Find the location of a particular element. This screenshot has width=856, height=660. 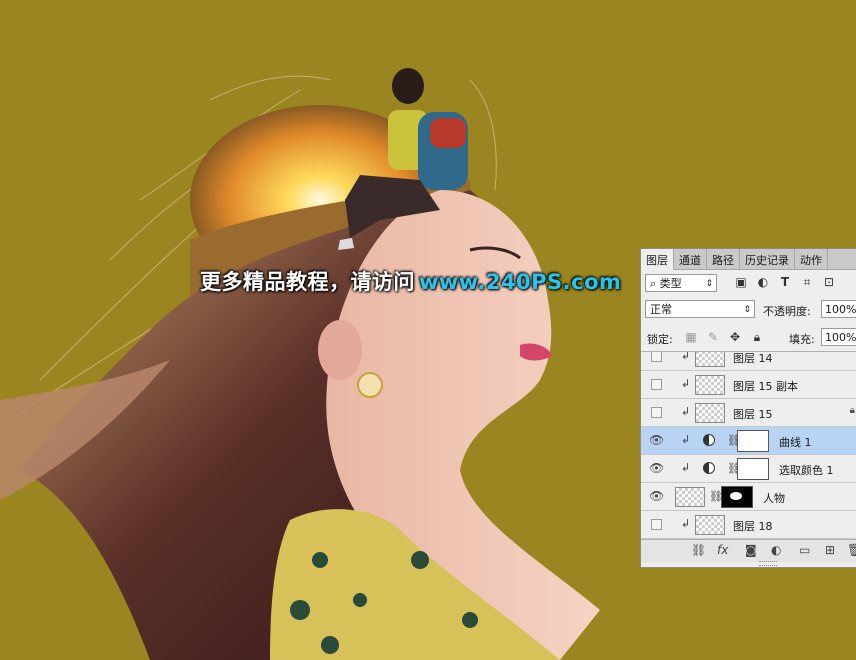

layer-name: 图层 18 is located at coordinates (753, 526).